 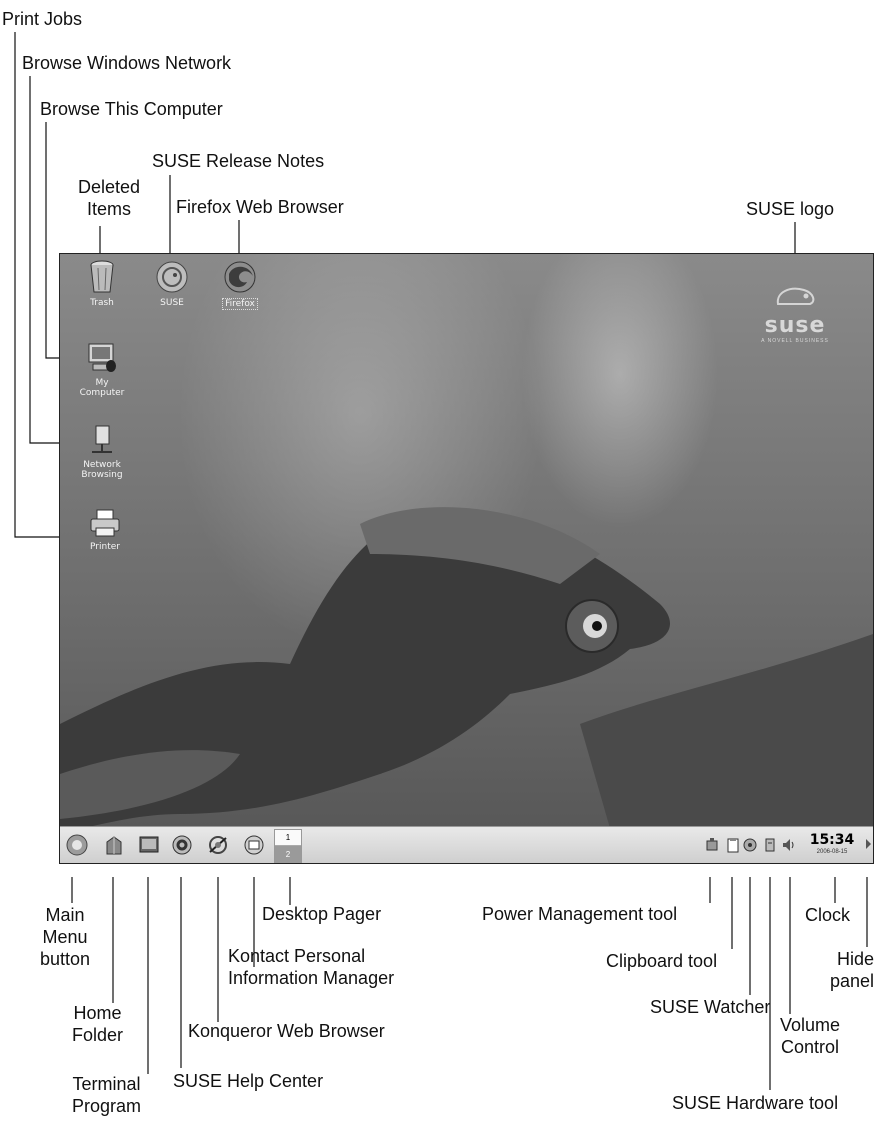 What do you see at coordinates (114, 845) in the screenshot?
I see `home-folder-button` at bounding box center [114, 845].